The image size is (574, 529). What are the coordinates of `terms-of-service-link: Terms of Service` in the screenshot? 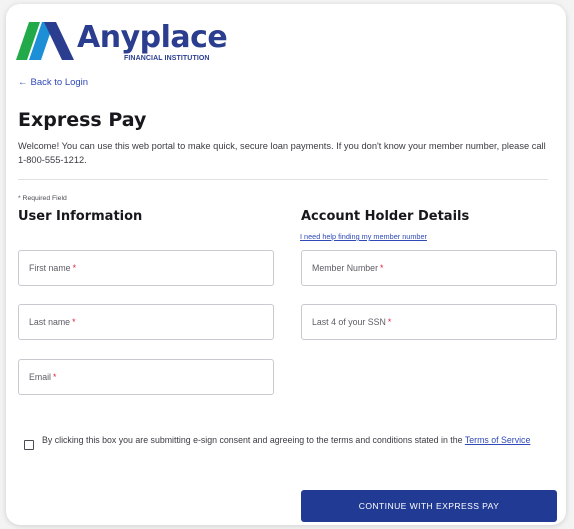 It's located at (498, 440).